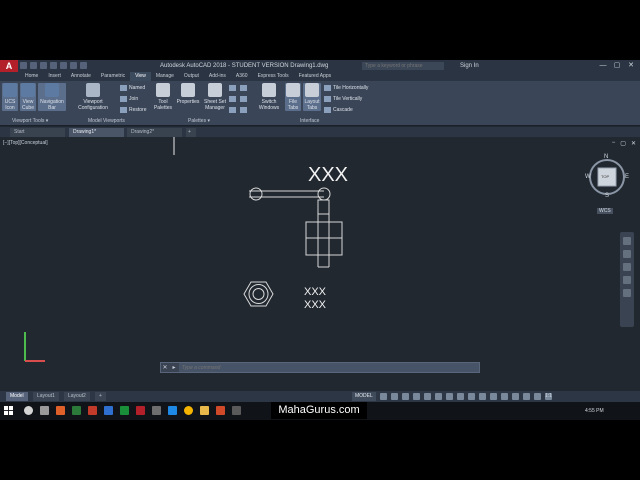 The width and height of the screenshot is (640, 480). What do you see at coordinates (43, 65) in the screenshot?
I see `save-icon` at bounding box center [43, 65].